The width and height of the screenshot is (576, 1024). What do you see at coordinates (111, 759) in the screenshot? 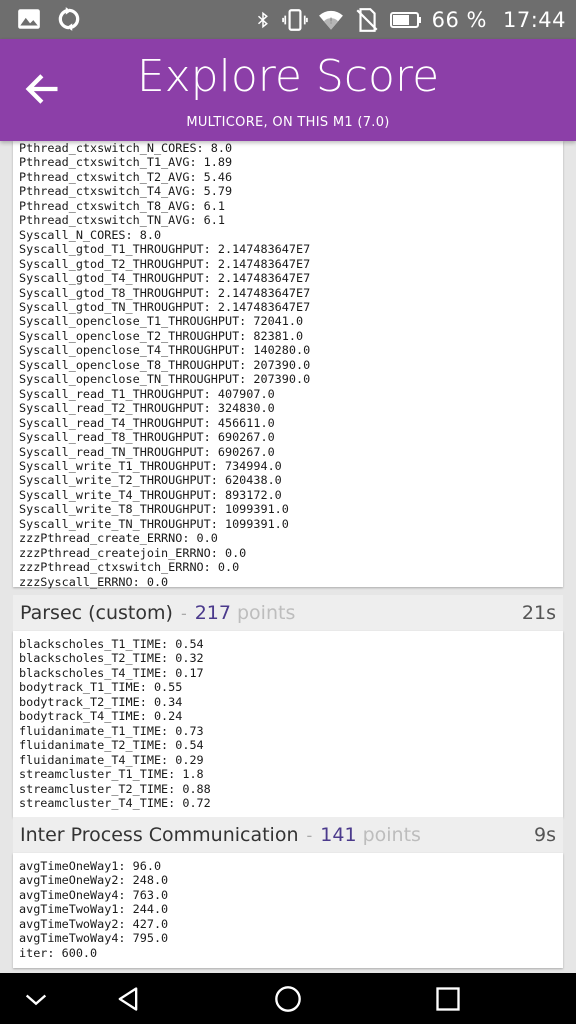
I see `result-line: fluidanimate_T4_TIME: 0.29` at bounding box center [111, 759].